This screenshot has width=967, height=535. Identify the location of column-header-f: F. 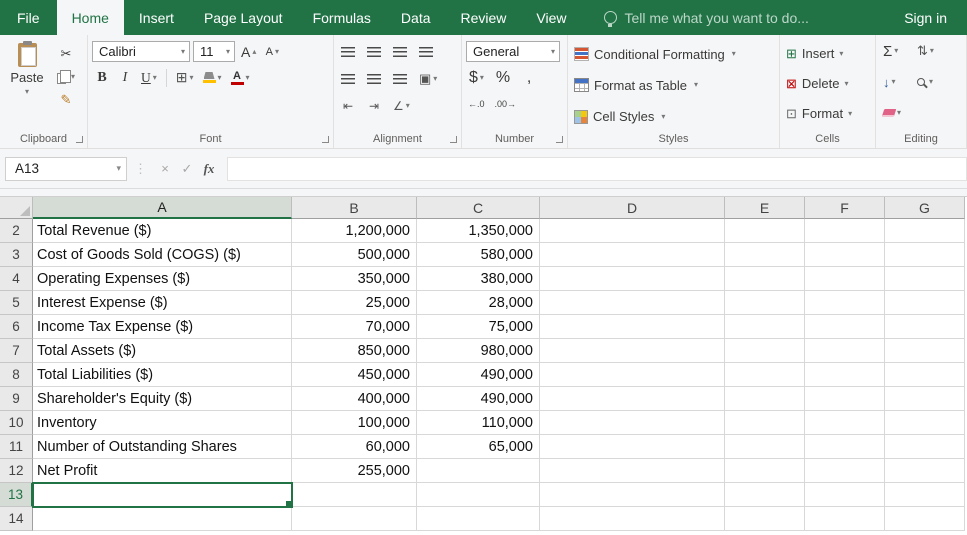
(845, 208).